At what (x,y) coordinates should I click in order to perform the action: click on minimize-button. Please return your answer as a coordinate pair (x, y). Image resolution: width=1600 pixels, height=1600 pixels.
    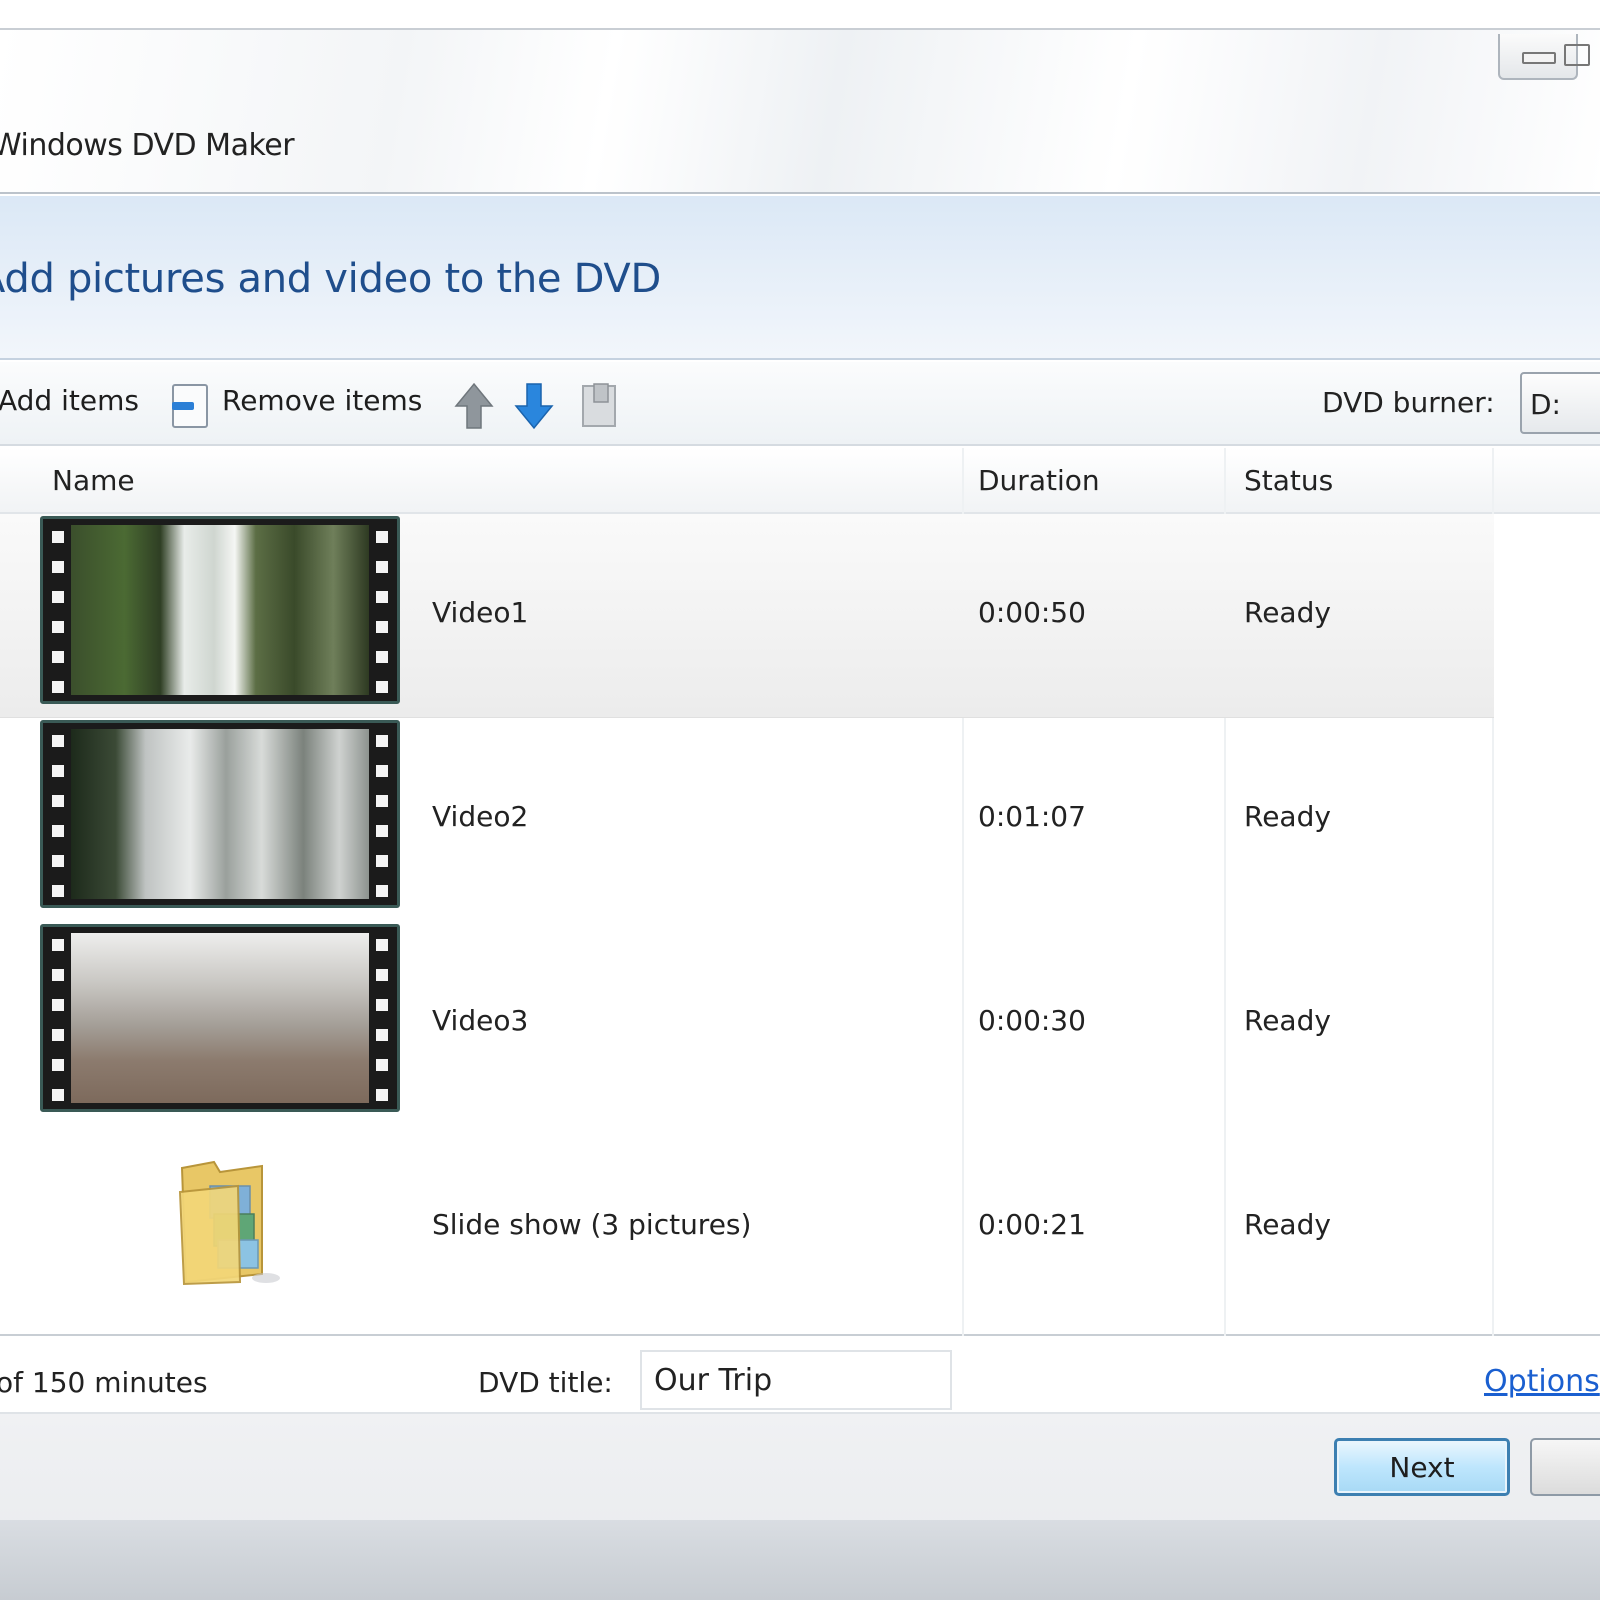
    Looking at the image, I should click on (1544, 57).